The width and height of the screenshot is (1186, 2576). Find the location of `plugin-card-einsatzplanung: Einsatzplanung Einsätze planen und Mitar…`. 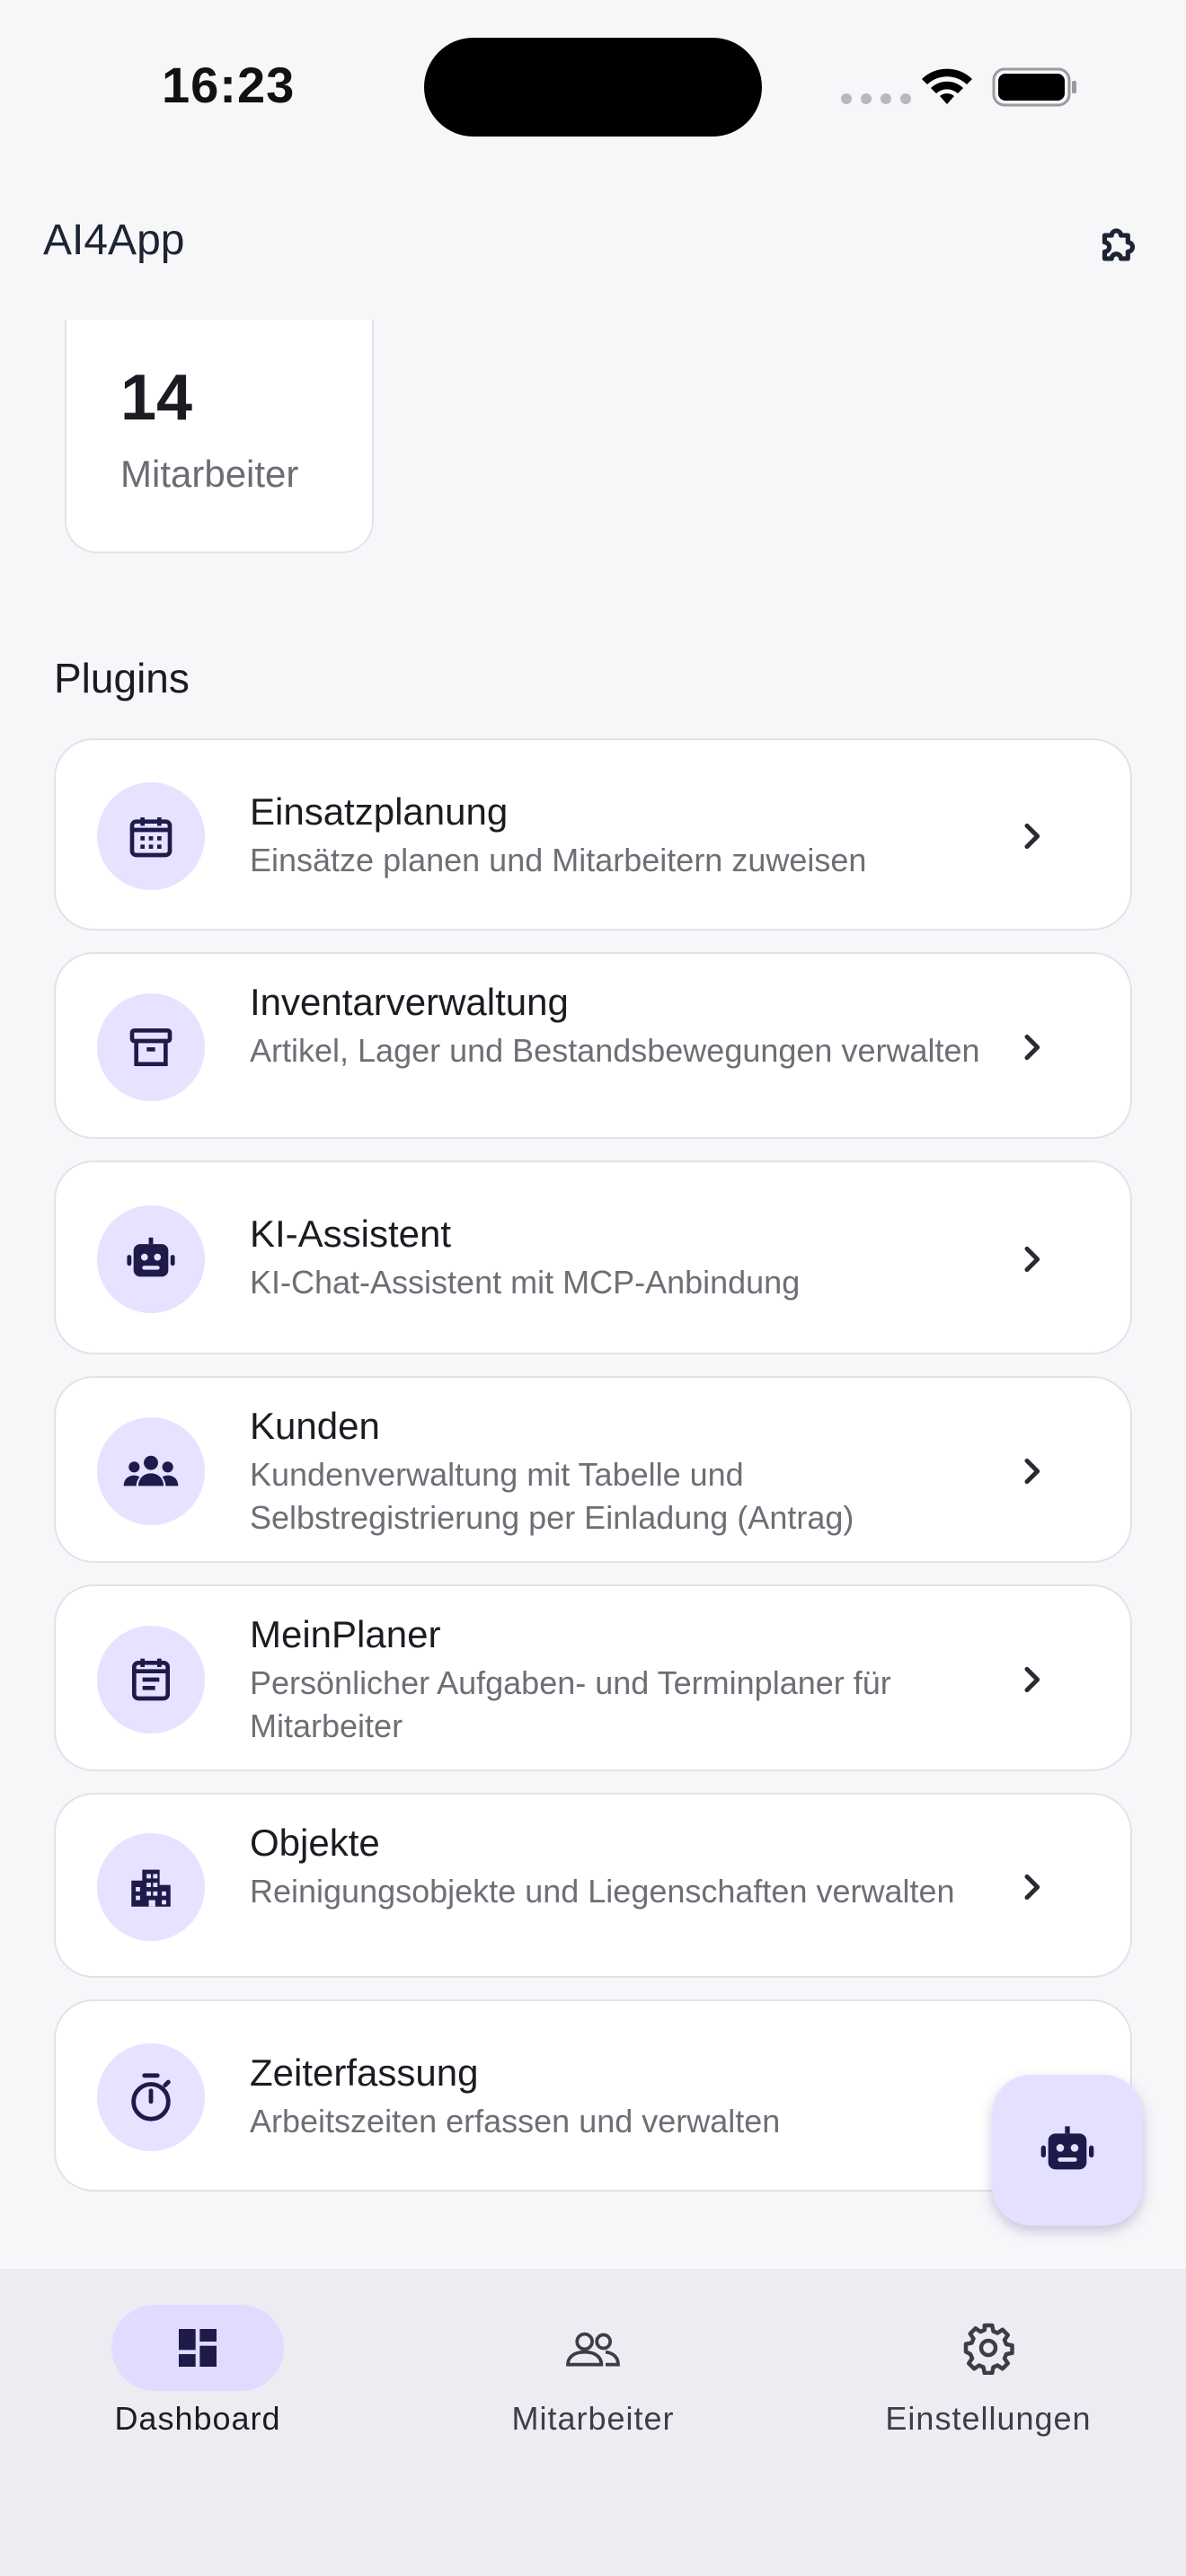

plugin-card-einsatzplanung: Einsatzplanung Einsätze planen und Mitar… is located at coordinates (593, 834).